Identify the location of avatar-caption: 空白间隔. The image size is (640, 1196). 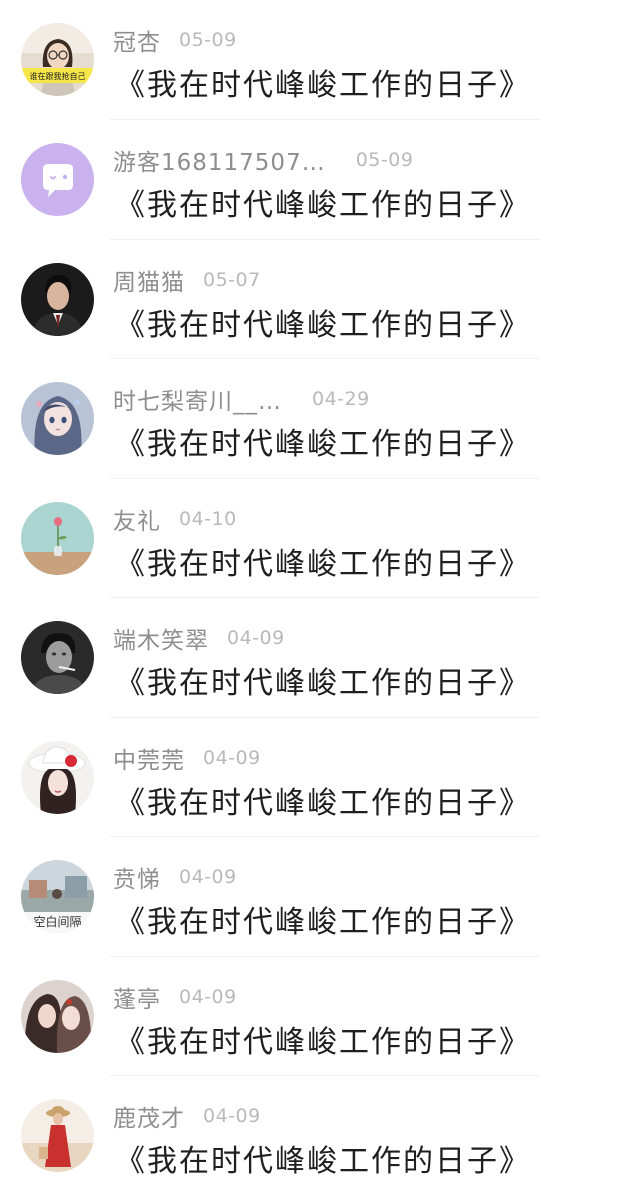
(57, 921).